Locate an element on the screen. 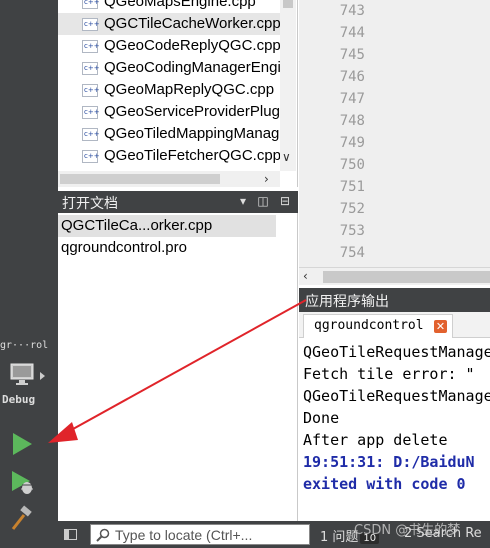  file-tree-item: QGeoMapReplyQGC.cpp is located at coordinates (172, 90).